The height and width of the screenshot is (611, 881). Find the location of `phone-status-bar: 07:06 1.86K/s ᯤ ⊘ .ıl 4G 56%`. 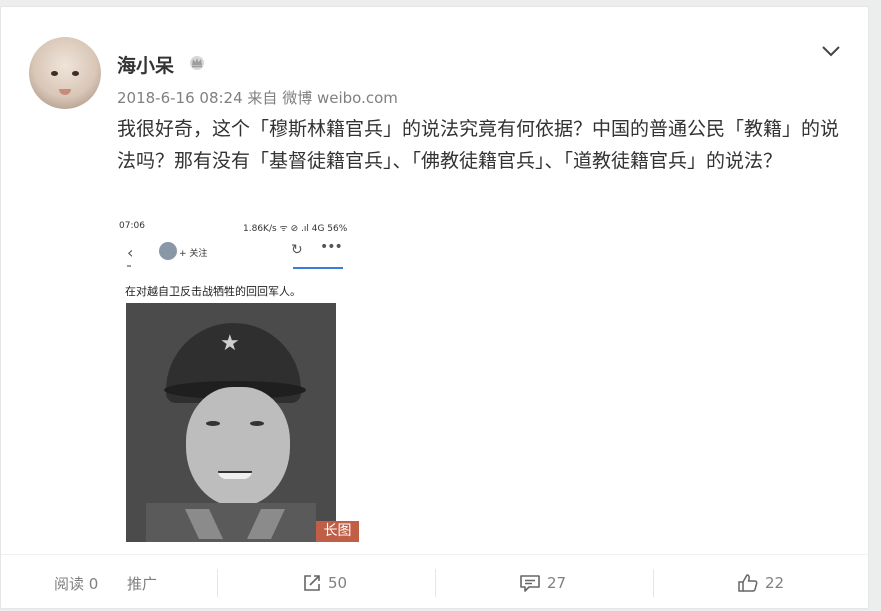

phone-status-bar: 07:06 1.86K/s ᯤ ⊘ .ıl 4G 56% is located at coordinates (238, 227).